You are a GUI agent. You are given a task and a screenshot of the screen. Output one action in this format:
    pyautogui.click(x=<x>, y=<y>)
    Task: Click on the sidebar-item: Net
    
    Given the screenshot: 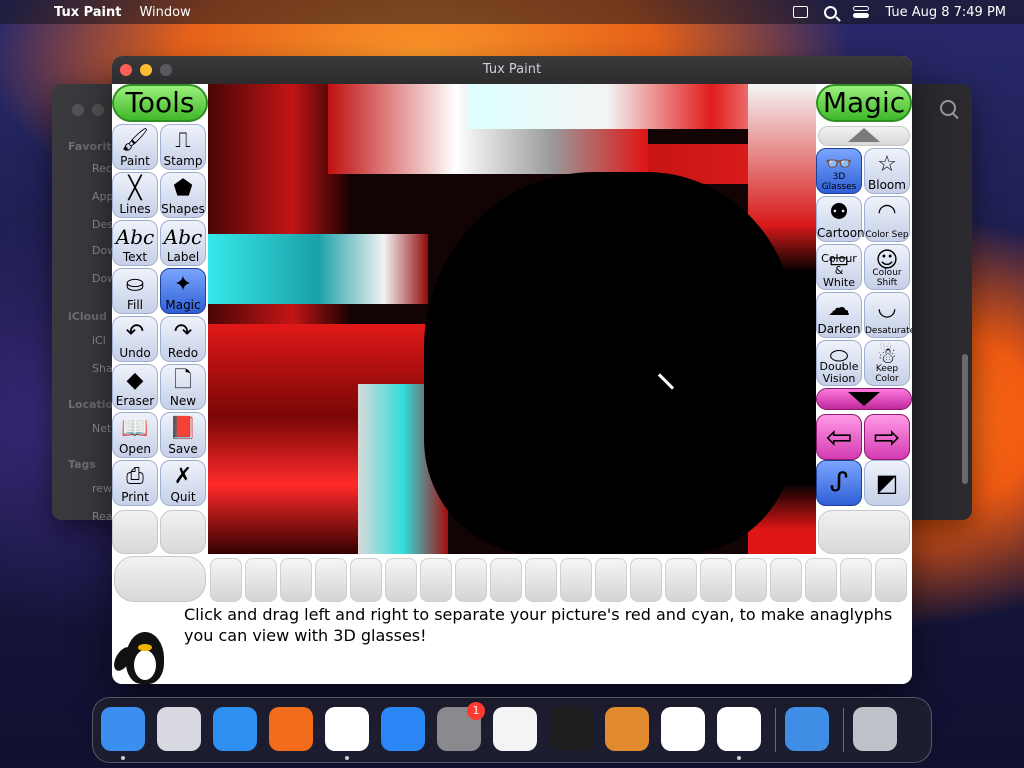 What is the action you would take?
    pyautogui.click(x=101, y=428)
    